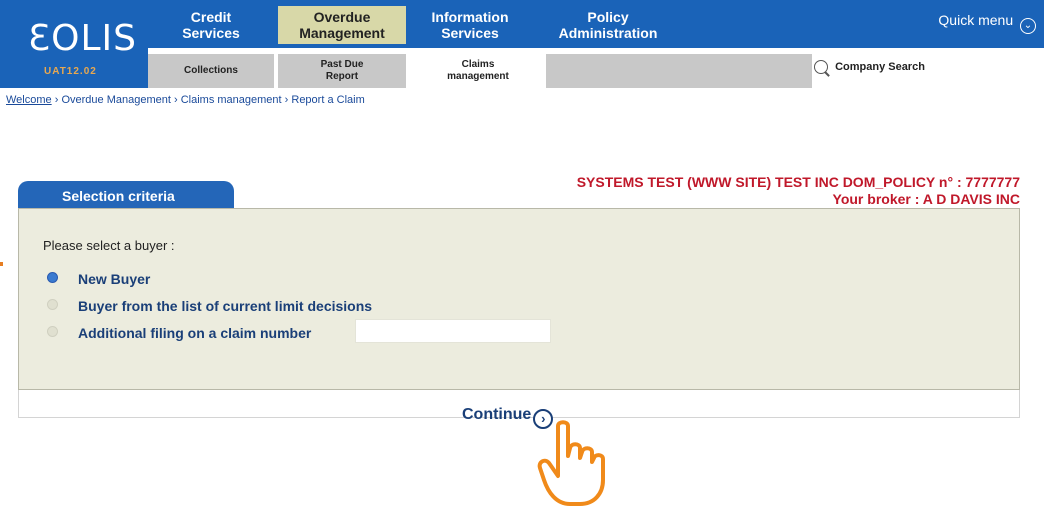 Image resolution: width=1044 pixels, height=508 pixels. I want to click on breadcrumb-welcome: Welcome, so click(29, 100).